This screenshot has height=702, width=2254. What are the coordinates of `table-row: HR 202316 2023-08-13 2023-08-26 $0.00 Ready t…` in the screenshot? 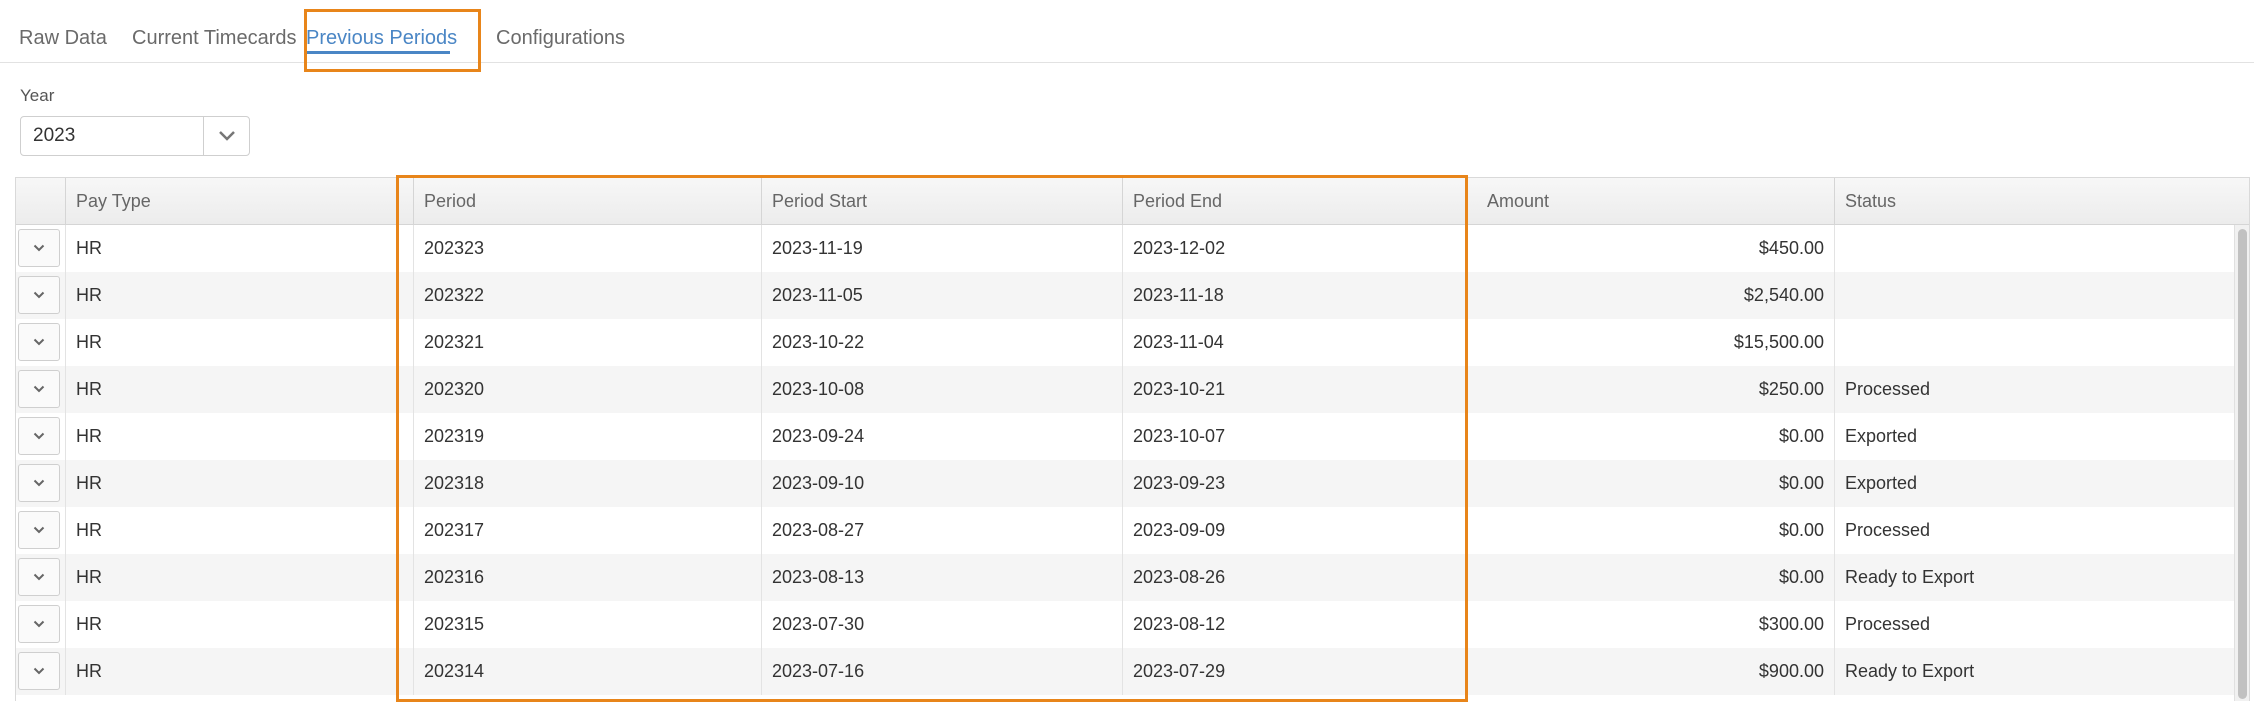 It's located at (1125, 577).